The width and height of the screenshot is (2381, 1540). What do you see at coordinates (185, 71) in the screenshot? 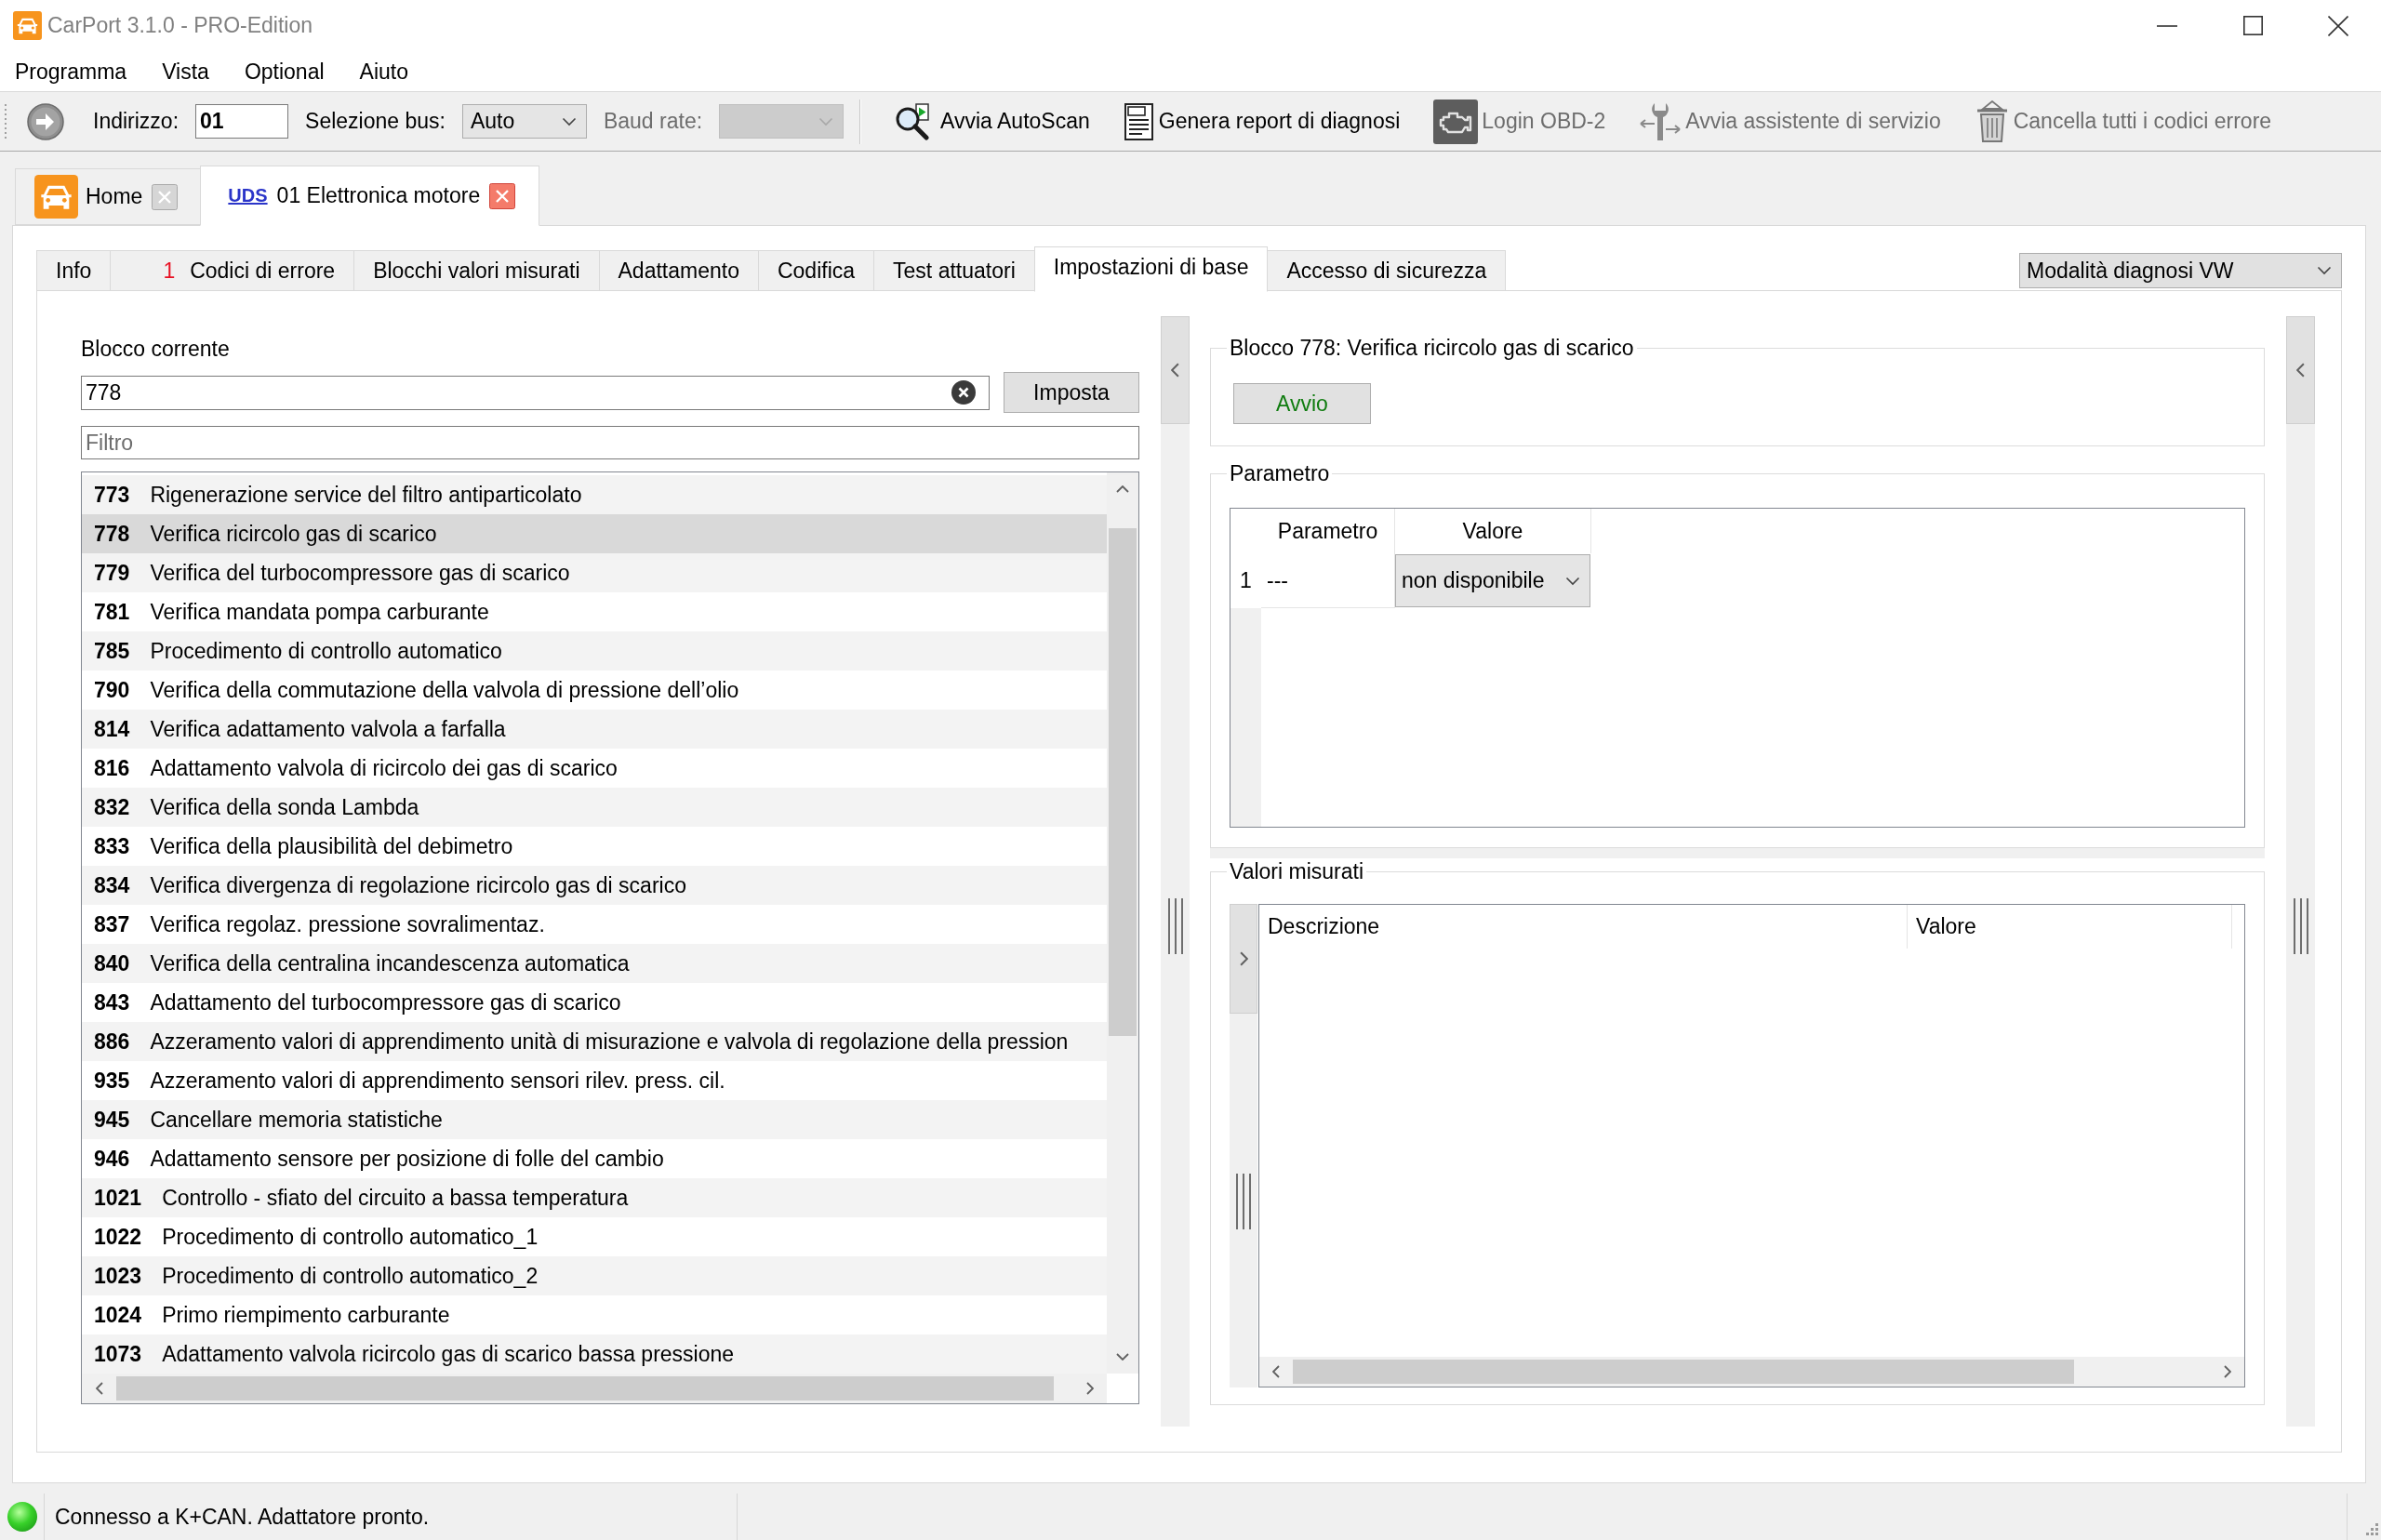
I see `menu-item: Vista` at bounding box center [185, 71].